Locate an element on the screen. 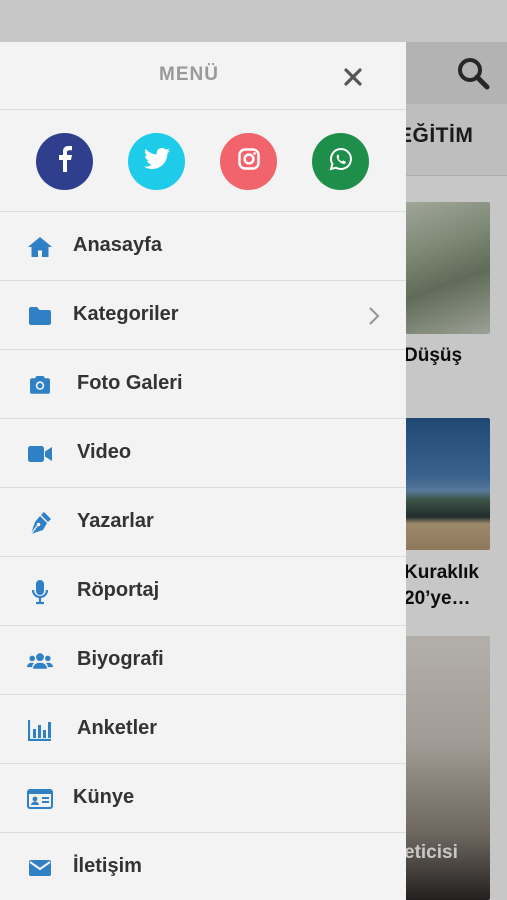 This screenshot has width=507, height=900. drawer-title: MENÜ is located at coordinates (189, 74).